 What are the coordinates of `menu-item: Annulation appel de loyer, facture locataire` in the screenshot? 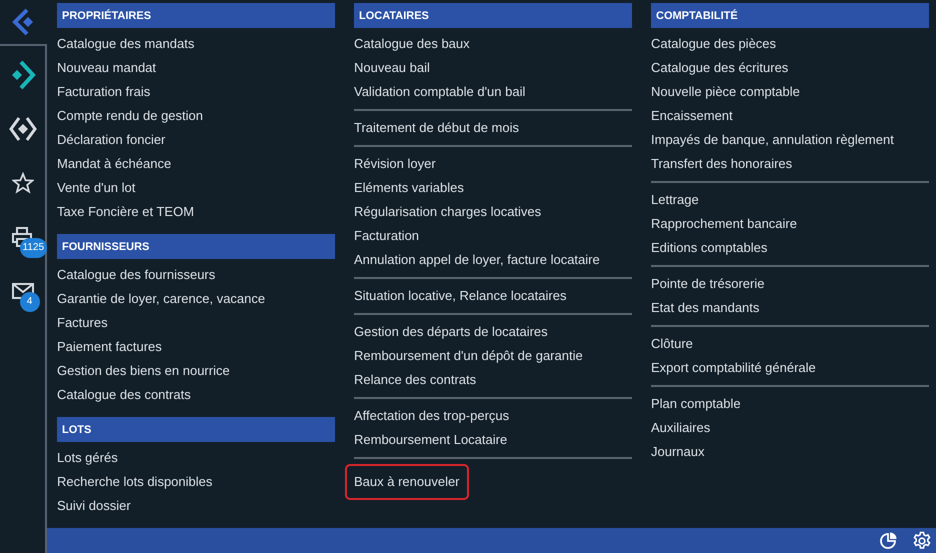 It's located at (477, 260).